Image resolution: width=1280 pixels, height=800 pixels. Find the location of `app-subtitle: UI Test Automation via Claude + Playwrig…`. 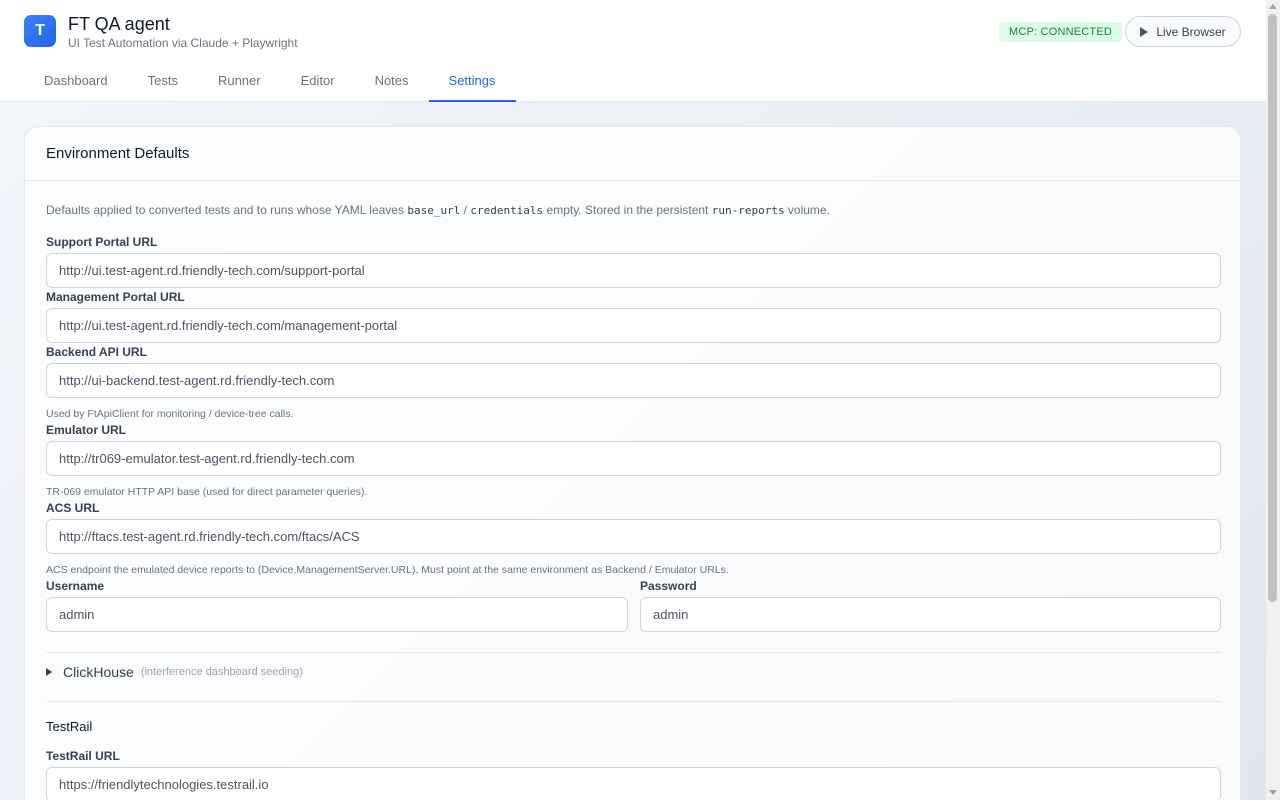

app-subtitle: UI Test Automation via Claude + Playwrig… is located at coordinates (183, 43).